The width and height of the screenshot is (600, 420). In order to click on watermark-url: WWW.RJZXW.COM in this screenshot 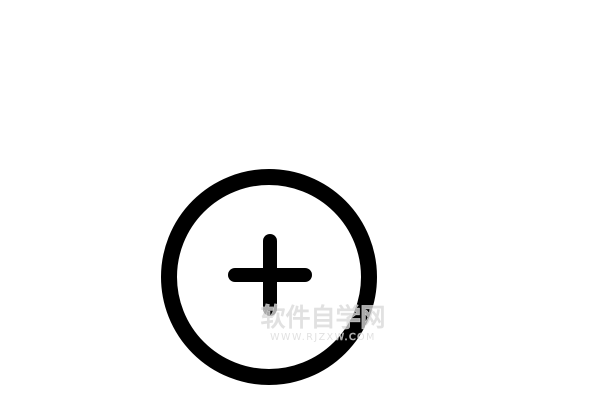, I will do `click(323, 337)`.